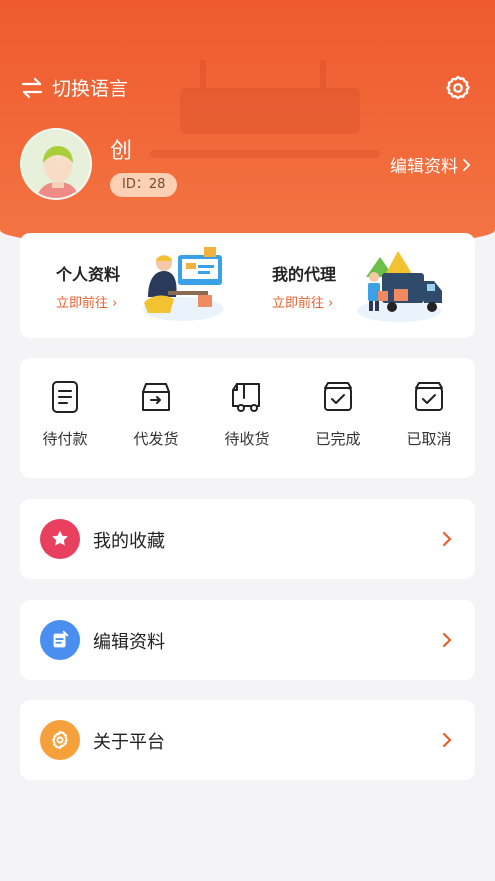 The width and height of the screenshot is (495, 881). I want to click on delivery-truck-illustration, so click(399, 286).